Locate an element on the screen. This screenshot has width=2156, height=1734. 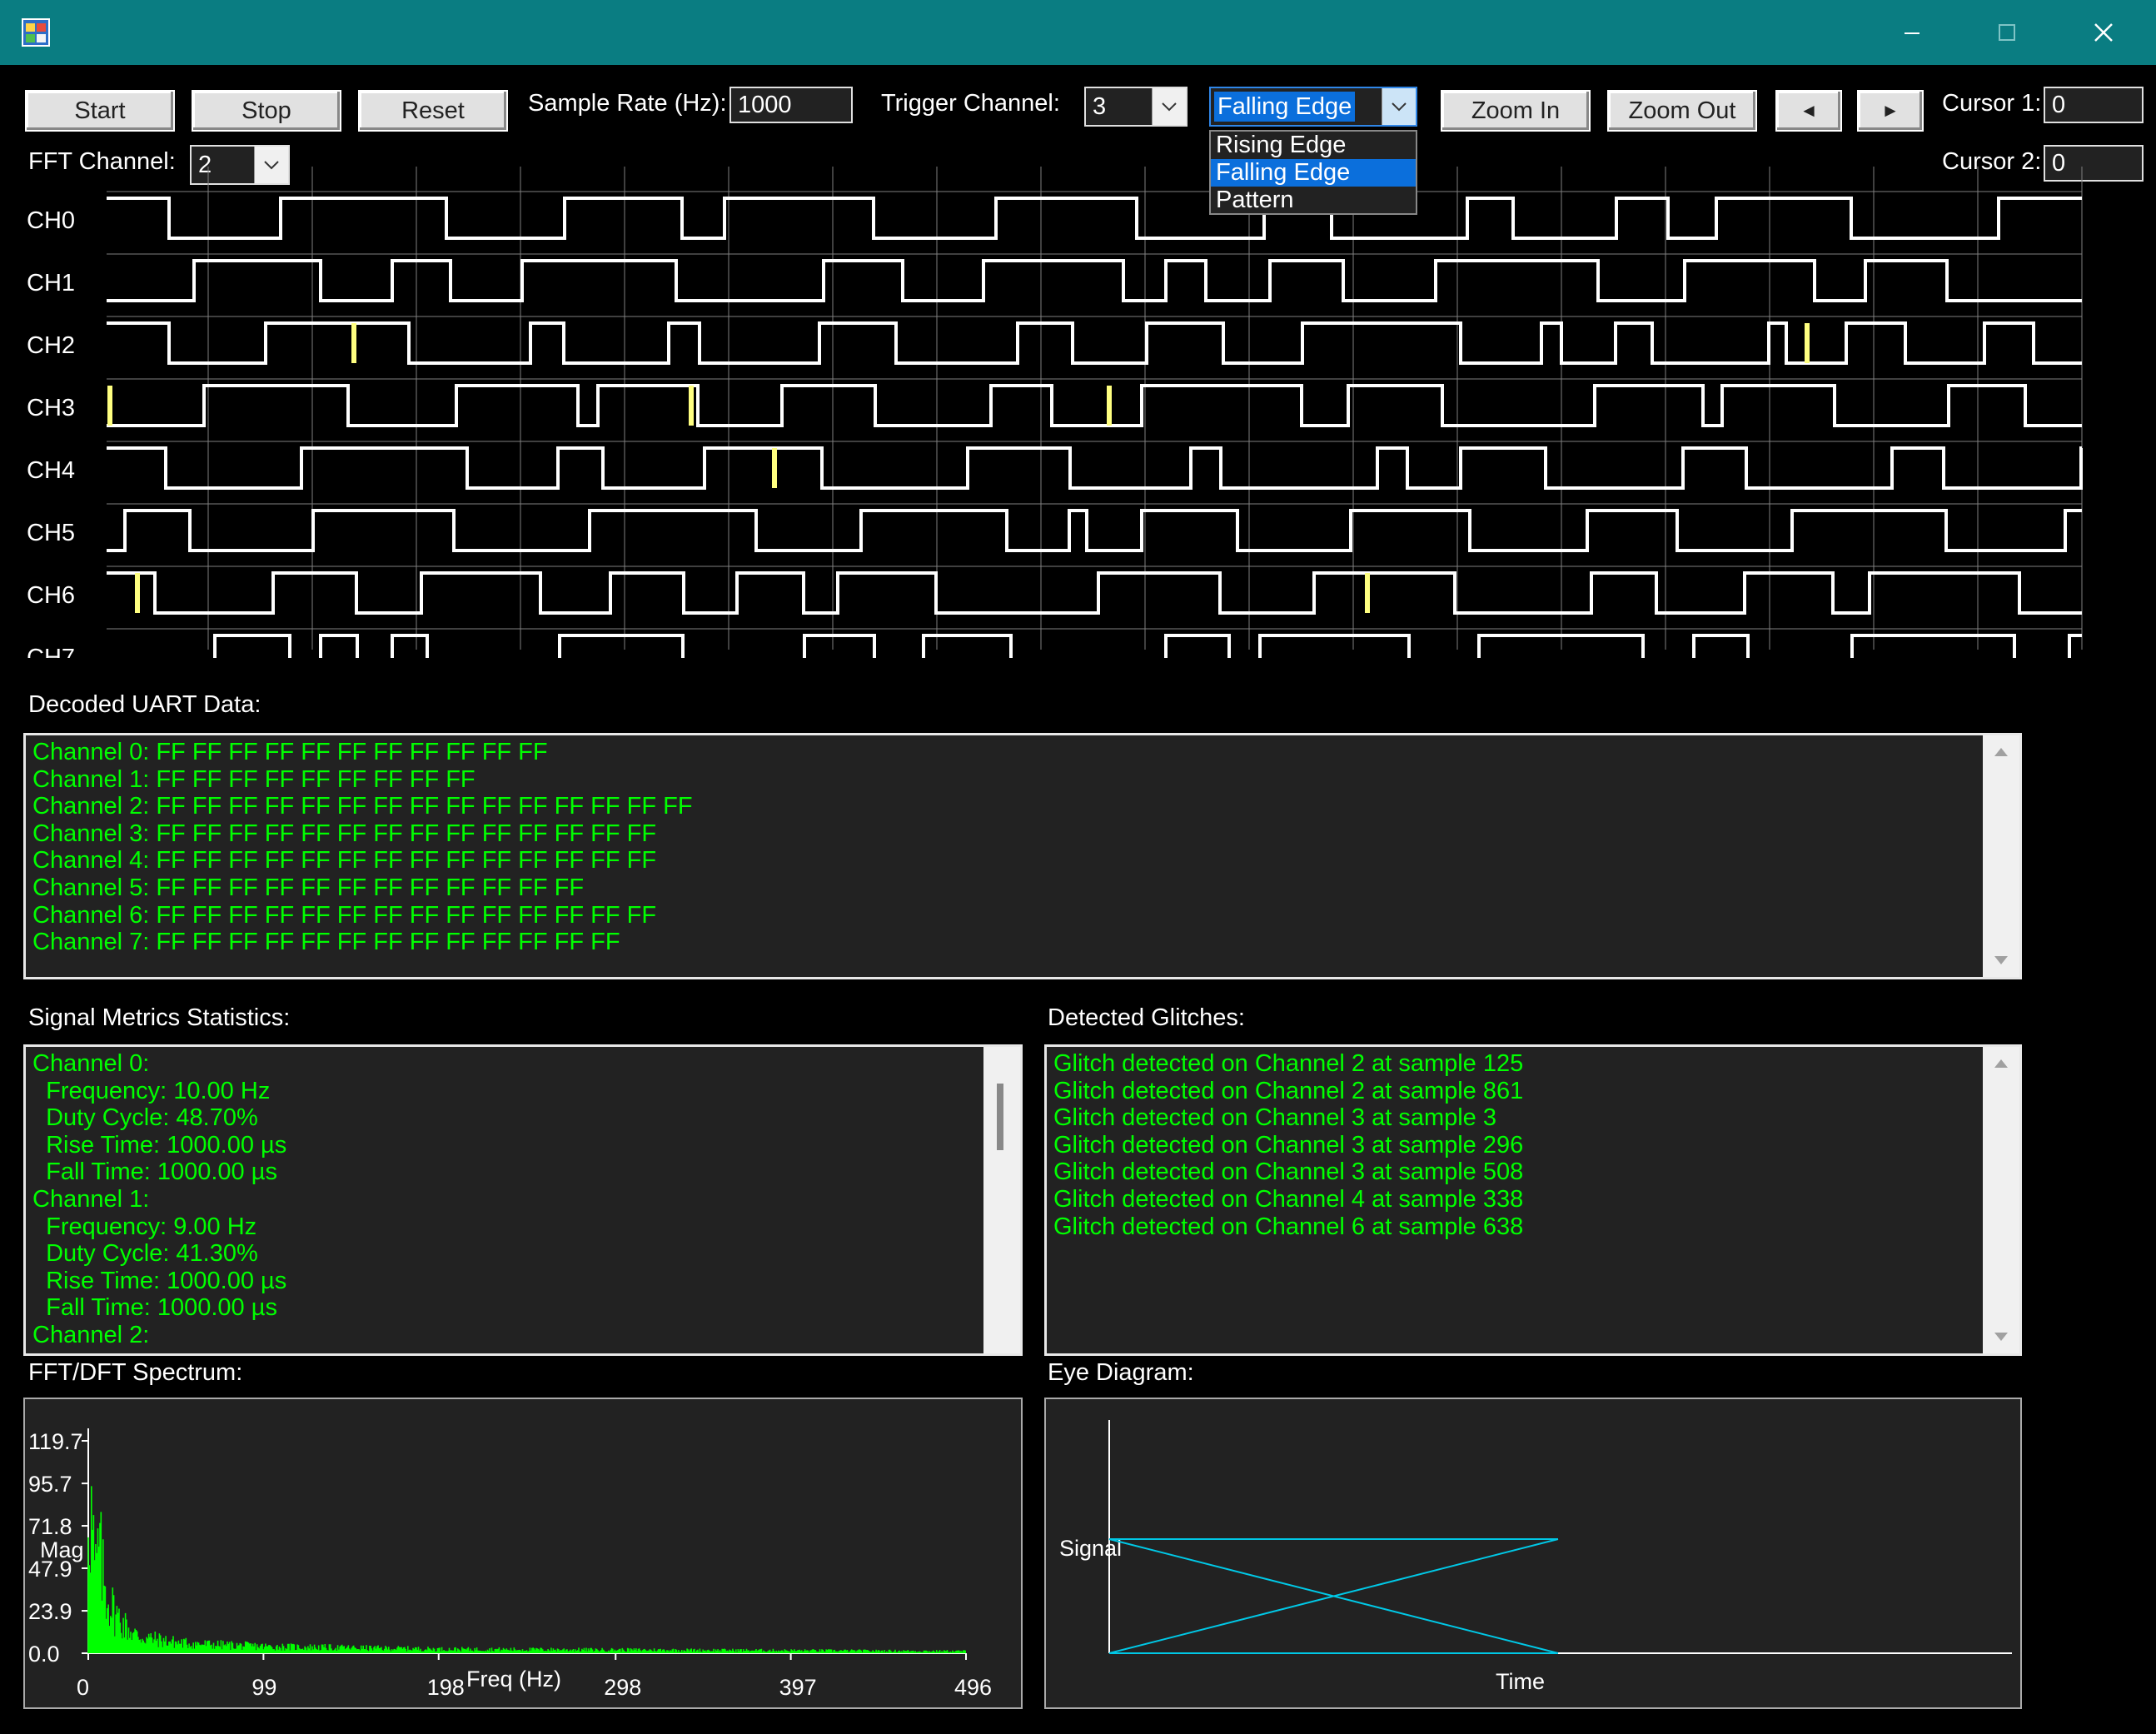
trigger-channel-value: 3 is located at coordinates (1100, 106).